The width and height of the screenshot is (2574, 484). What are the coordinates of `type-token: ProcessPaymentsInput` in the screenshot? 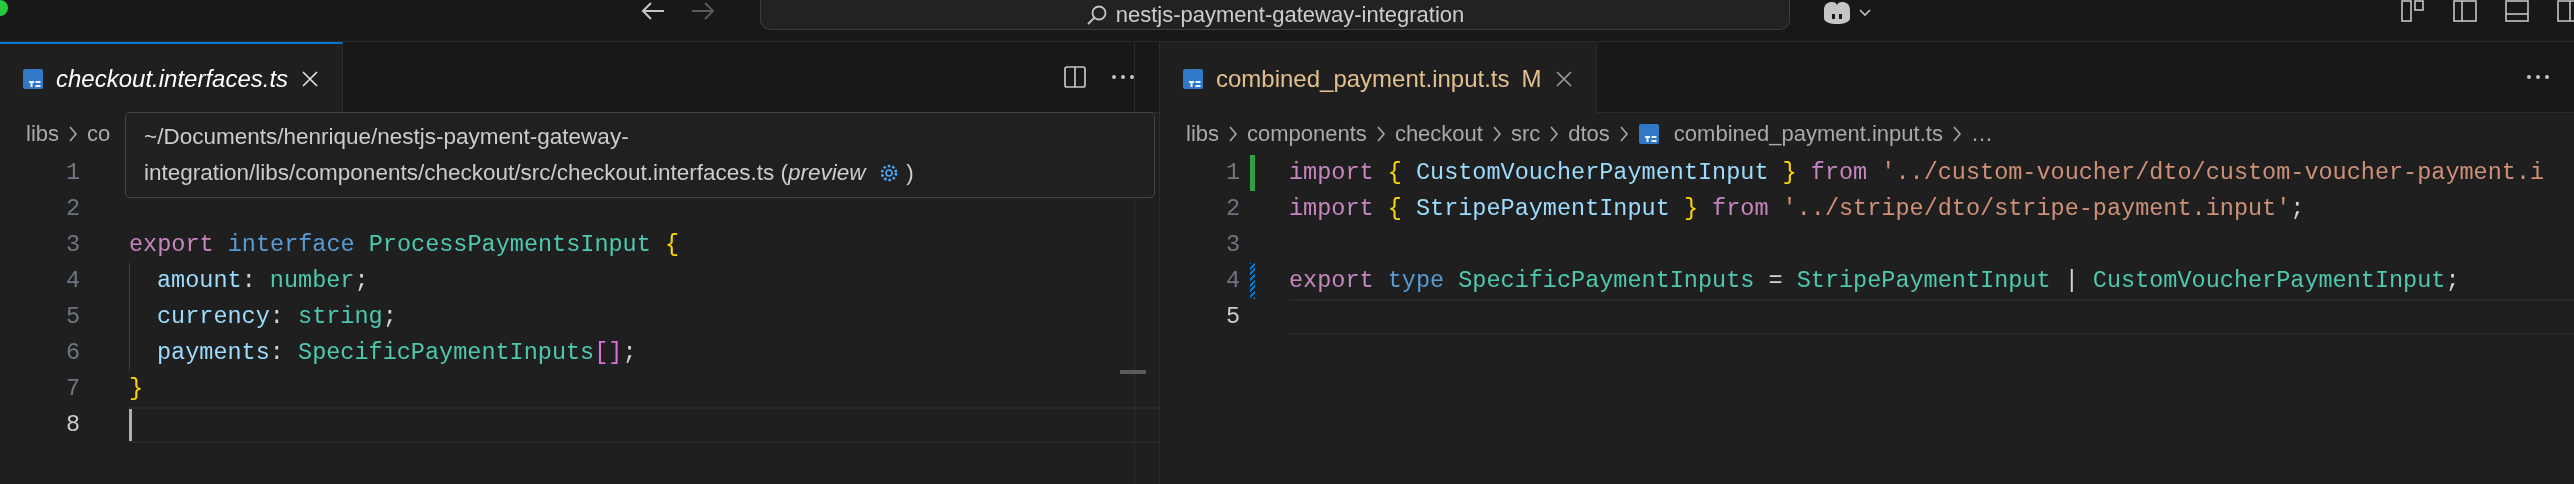 It's located at (510, 244).